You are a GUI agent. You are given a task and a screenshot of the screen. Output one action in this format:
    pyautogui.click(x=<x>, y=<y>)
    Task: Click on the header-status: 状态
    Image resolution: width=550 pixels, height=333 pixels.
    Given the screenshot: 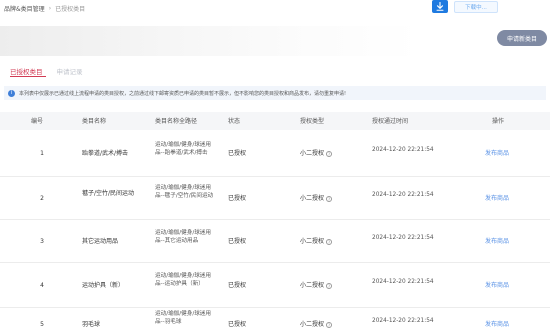 What is the action you would take?
    pyautogui.click(x=234, y=121)
    